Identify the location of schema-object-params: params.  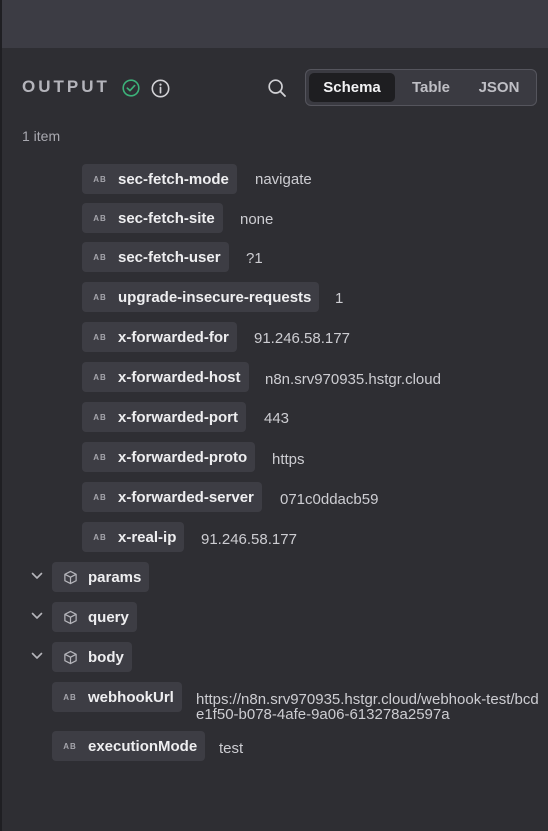
(101, 577).